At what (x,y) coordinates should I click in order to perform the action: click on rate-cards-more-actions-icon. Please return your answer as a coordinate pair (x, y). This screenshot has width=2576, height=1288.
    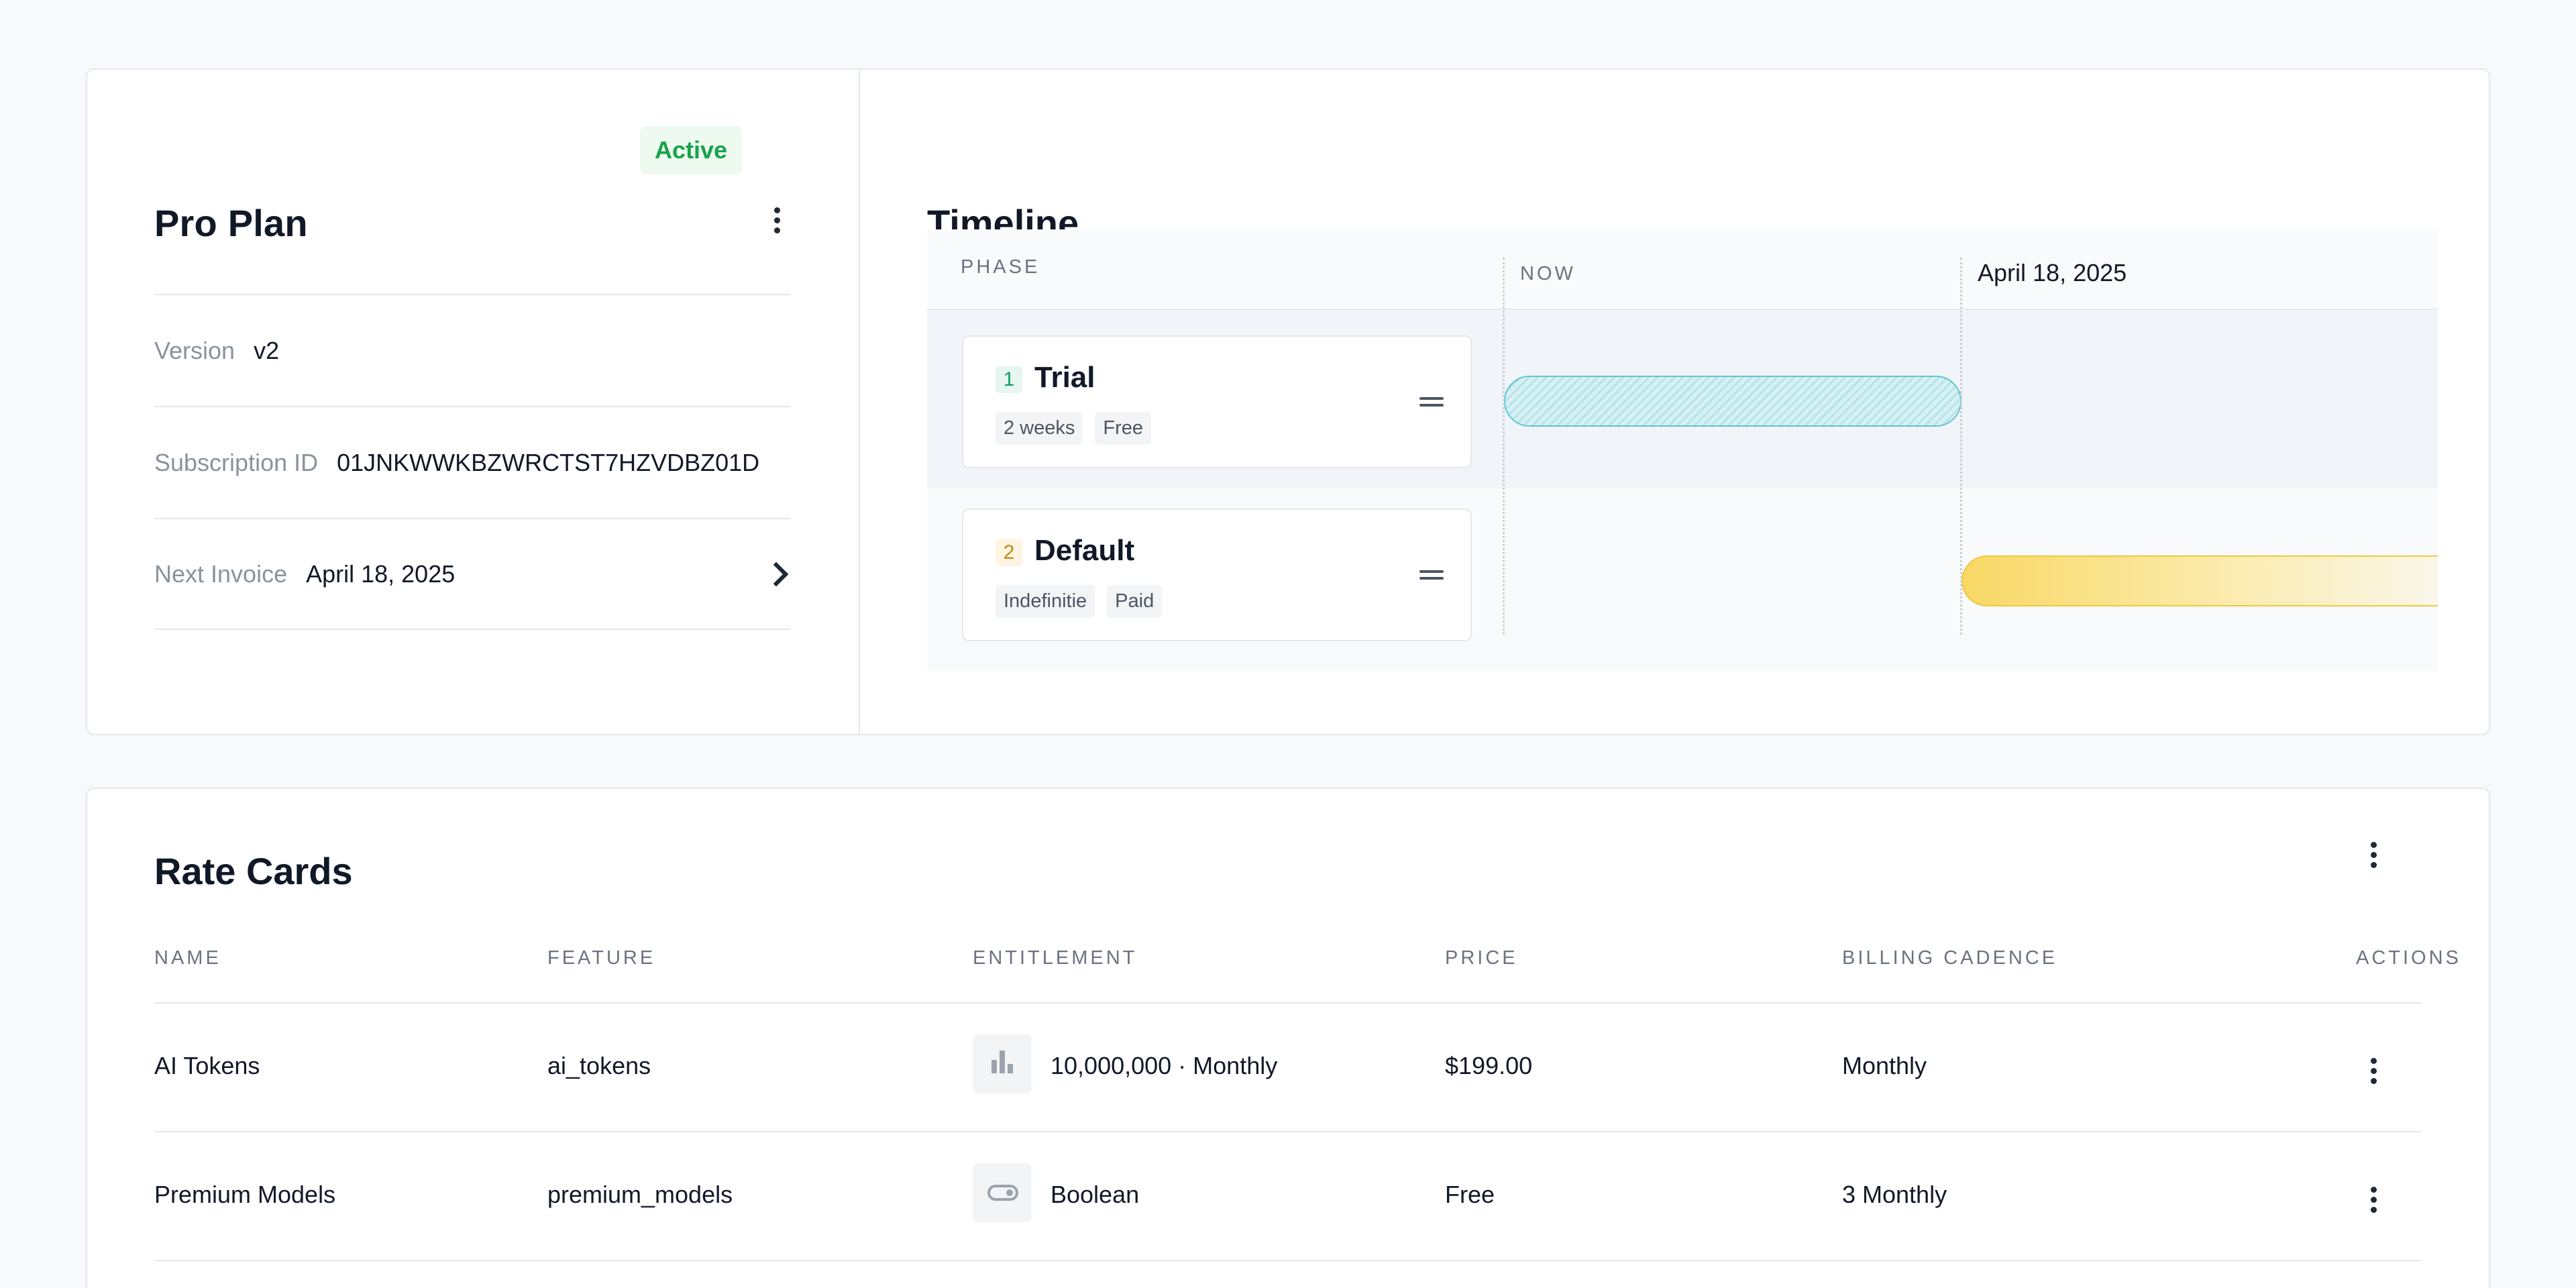
    Looking at the image, I should click on (2373, 855).